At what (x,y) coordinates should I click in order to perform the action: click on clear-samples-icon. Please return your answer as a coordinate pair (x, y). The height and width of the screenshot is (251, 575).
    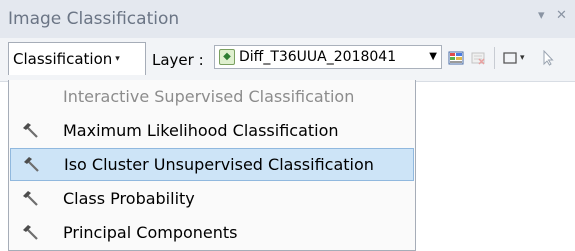
    Looking at the image, I should click on (478, 58).